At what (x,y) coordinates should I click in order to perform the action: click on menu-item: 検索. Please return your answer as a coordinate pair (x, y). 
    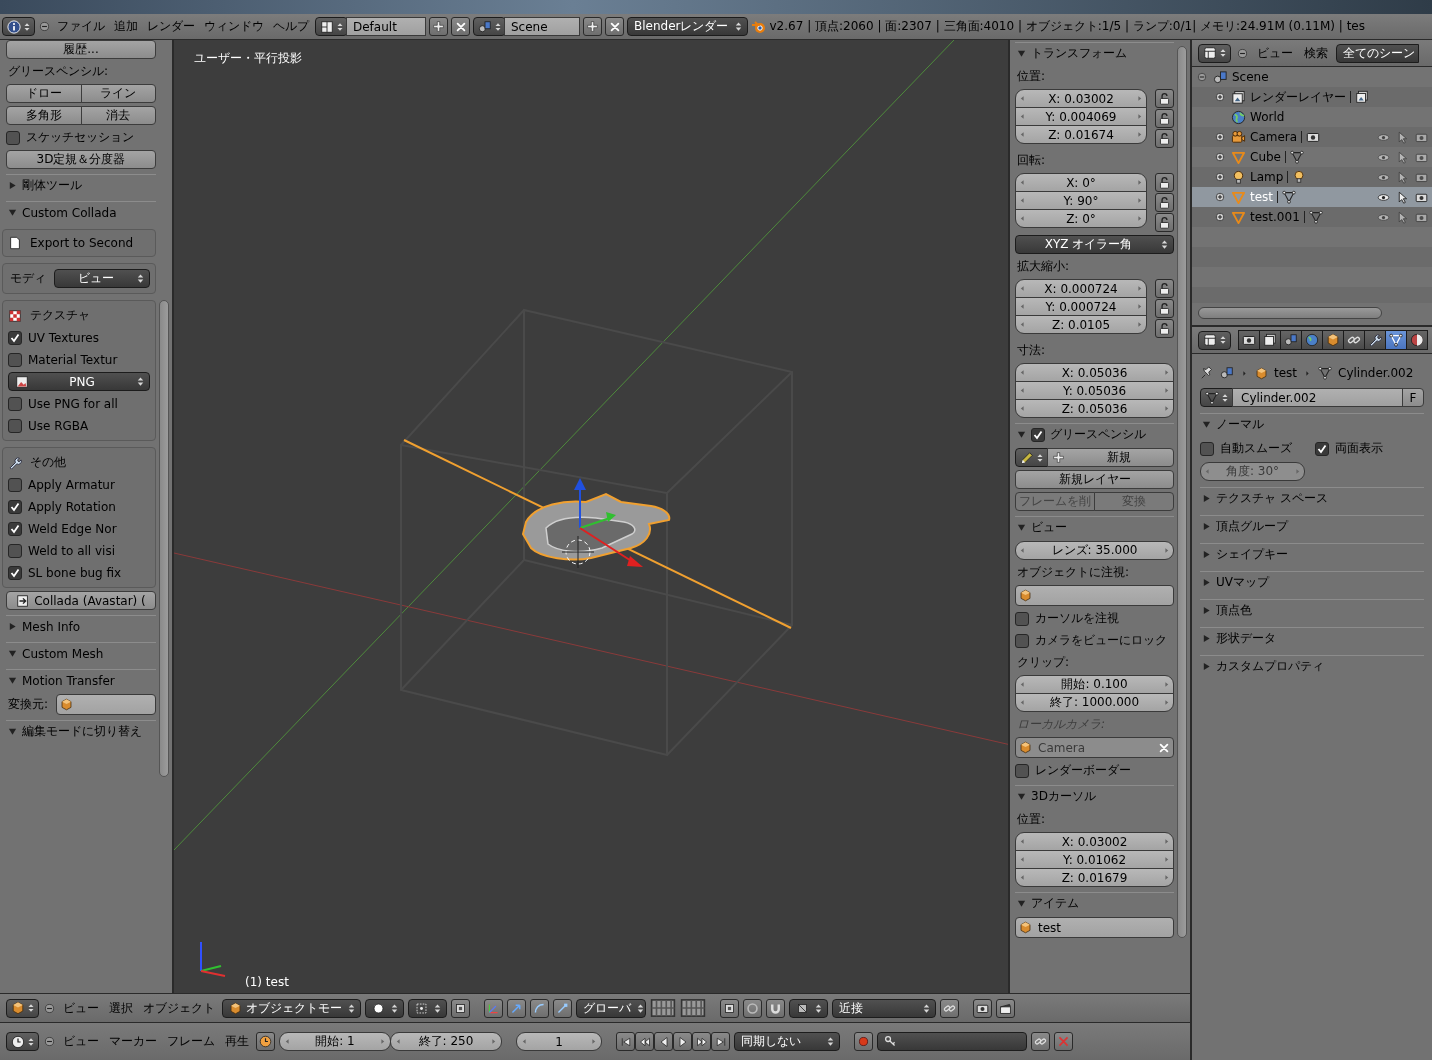
    Looking at the image, I should click on (1316, 53).